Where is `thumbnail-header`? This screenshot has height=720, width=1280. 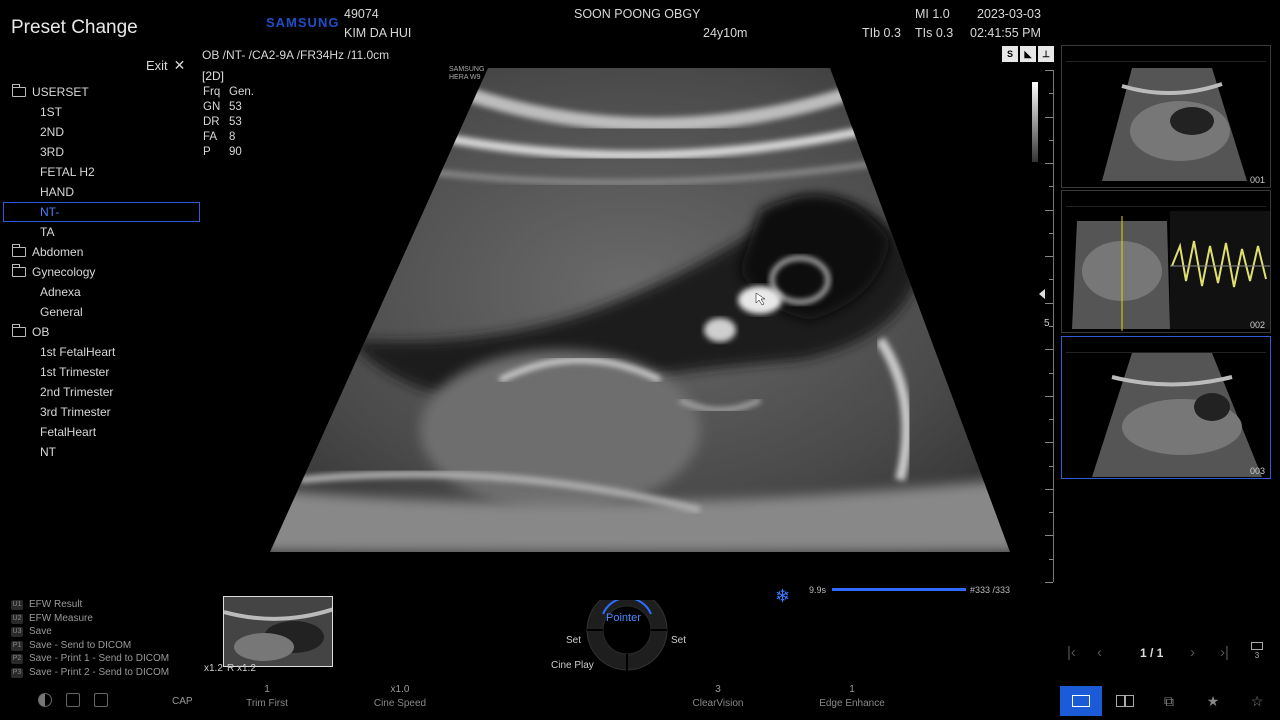
thumbnail-header is located at coordinates (1166, 200).